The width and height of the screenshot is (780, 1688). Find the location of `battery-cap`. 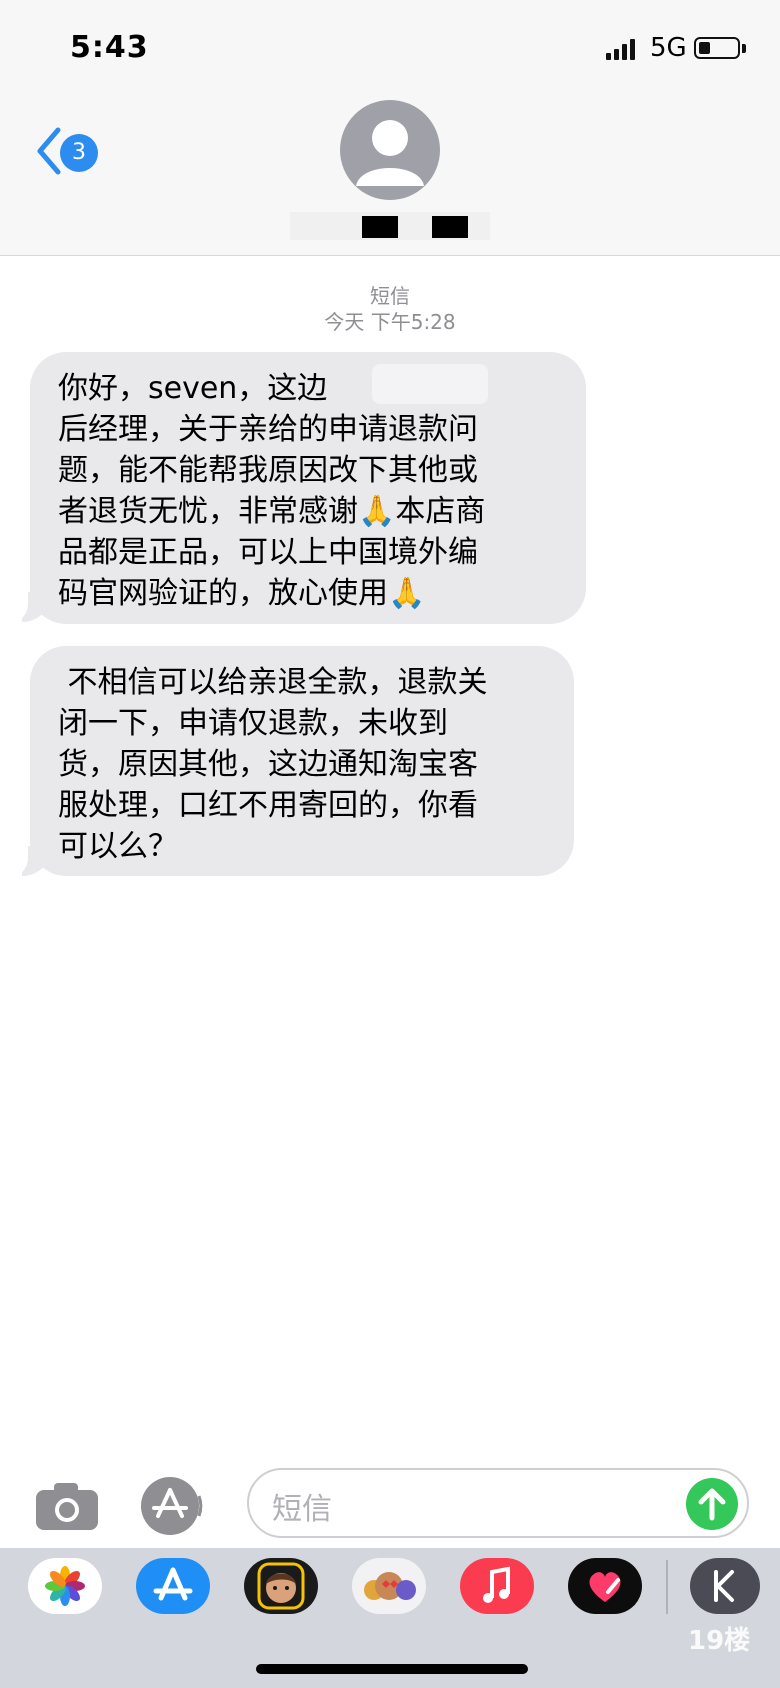

battery-cap is located at coordinates (744, 48).